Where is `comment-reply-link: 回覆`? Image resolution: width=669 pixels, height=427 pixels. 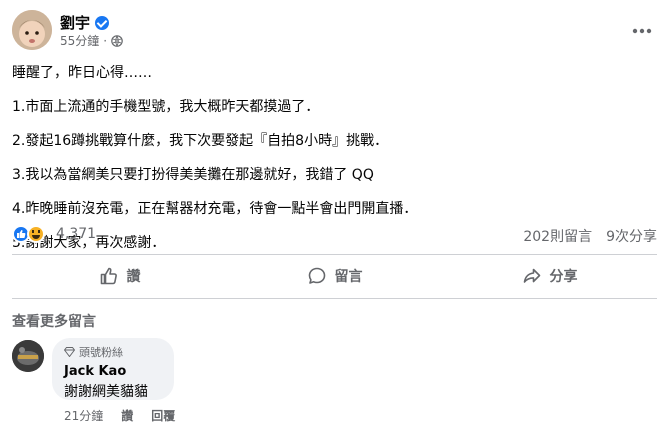
comment-reply-link: 回覆 is located at coordinates (163, 415).